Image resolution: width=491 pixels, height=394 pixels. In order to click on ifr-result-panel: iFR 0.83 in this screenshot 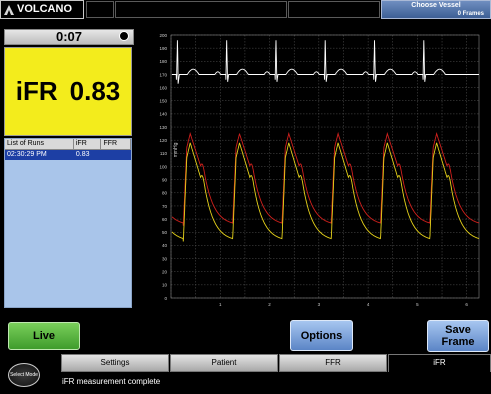, I will do `click(68, 91)`.